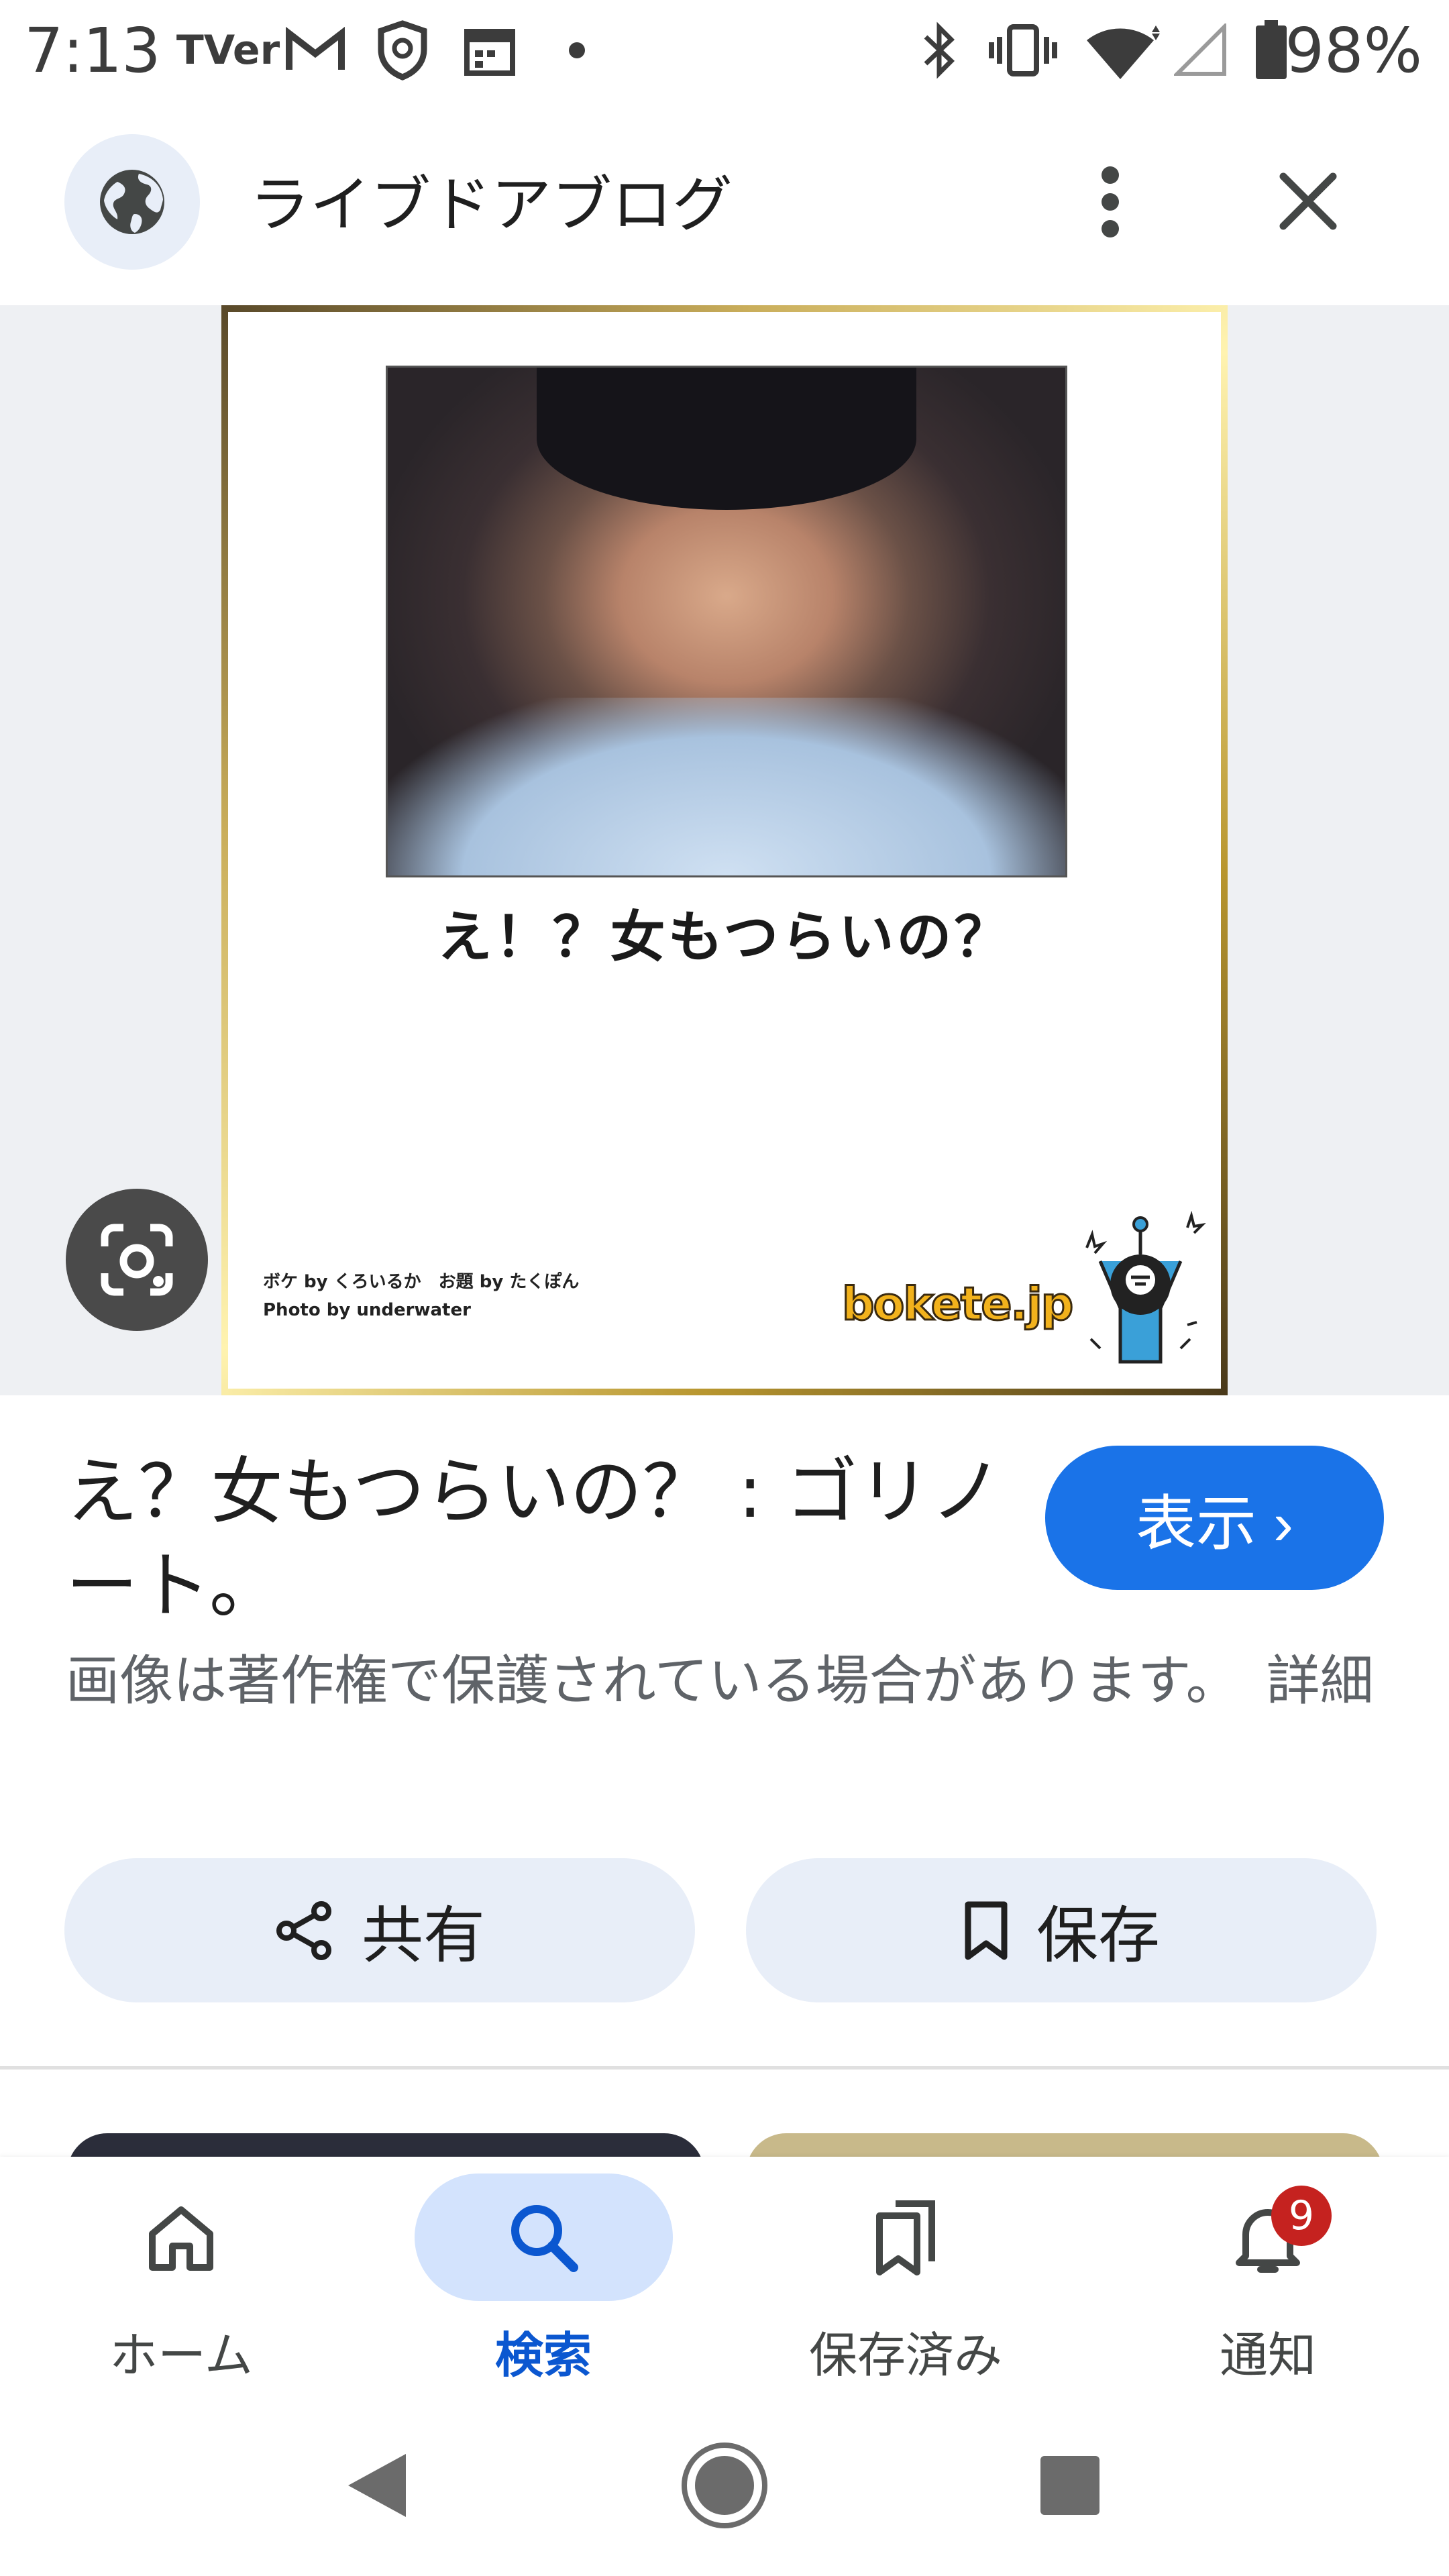 The width and height of the screenshot is (1449, 2576). What do you see at coordinates (377, 2485) in the screenshot?
I see `back-icon` at bounding box center [377, 2485].